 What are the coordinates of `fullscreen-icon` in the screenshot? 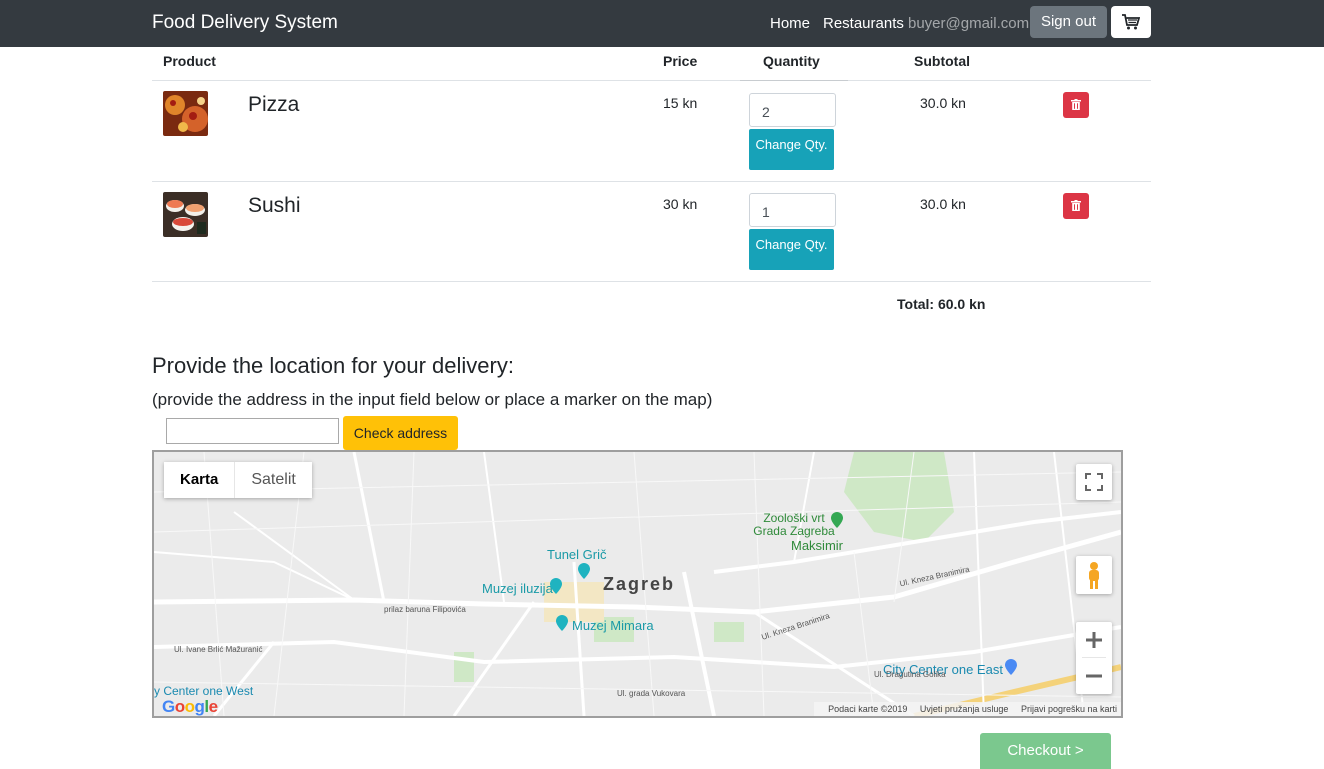 It's located at (1094, 482).